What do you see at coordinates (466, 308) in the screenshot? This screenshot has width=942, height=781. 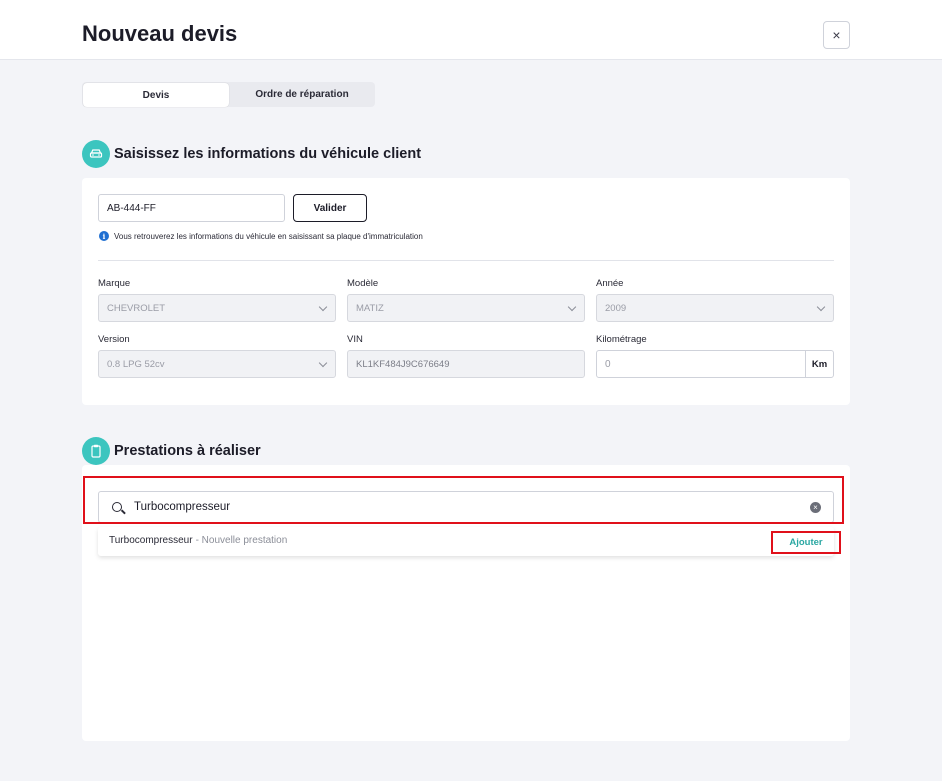 I see `modele-select: MATIZ` at bounding box center [466, 308].